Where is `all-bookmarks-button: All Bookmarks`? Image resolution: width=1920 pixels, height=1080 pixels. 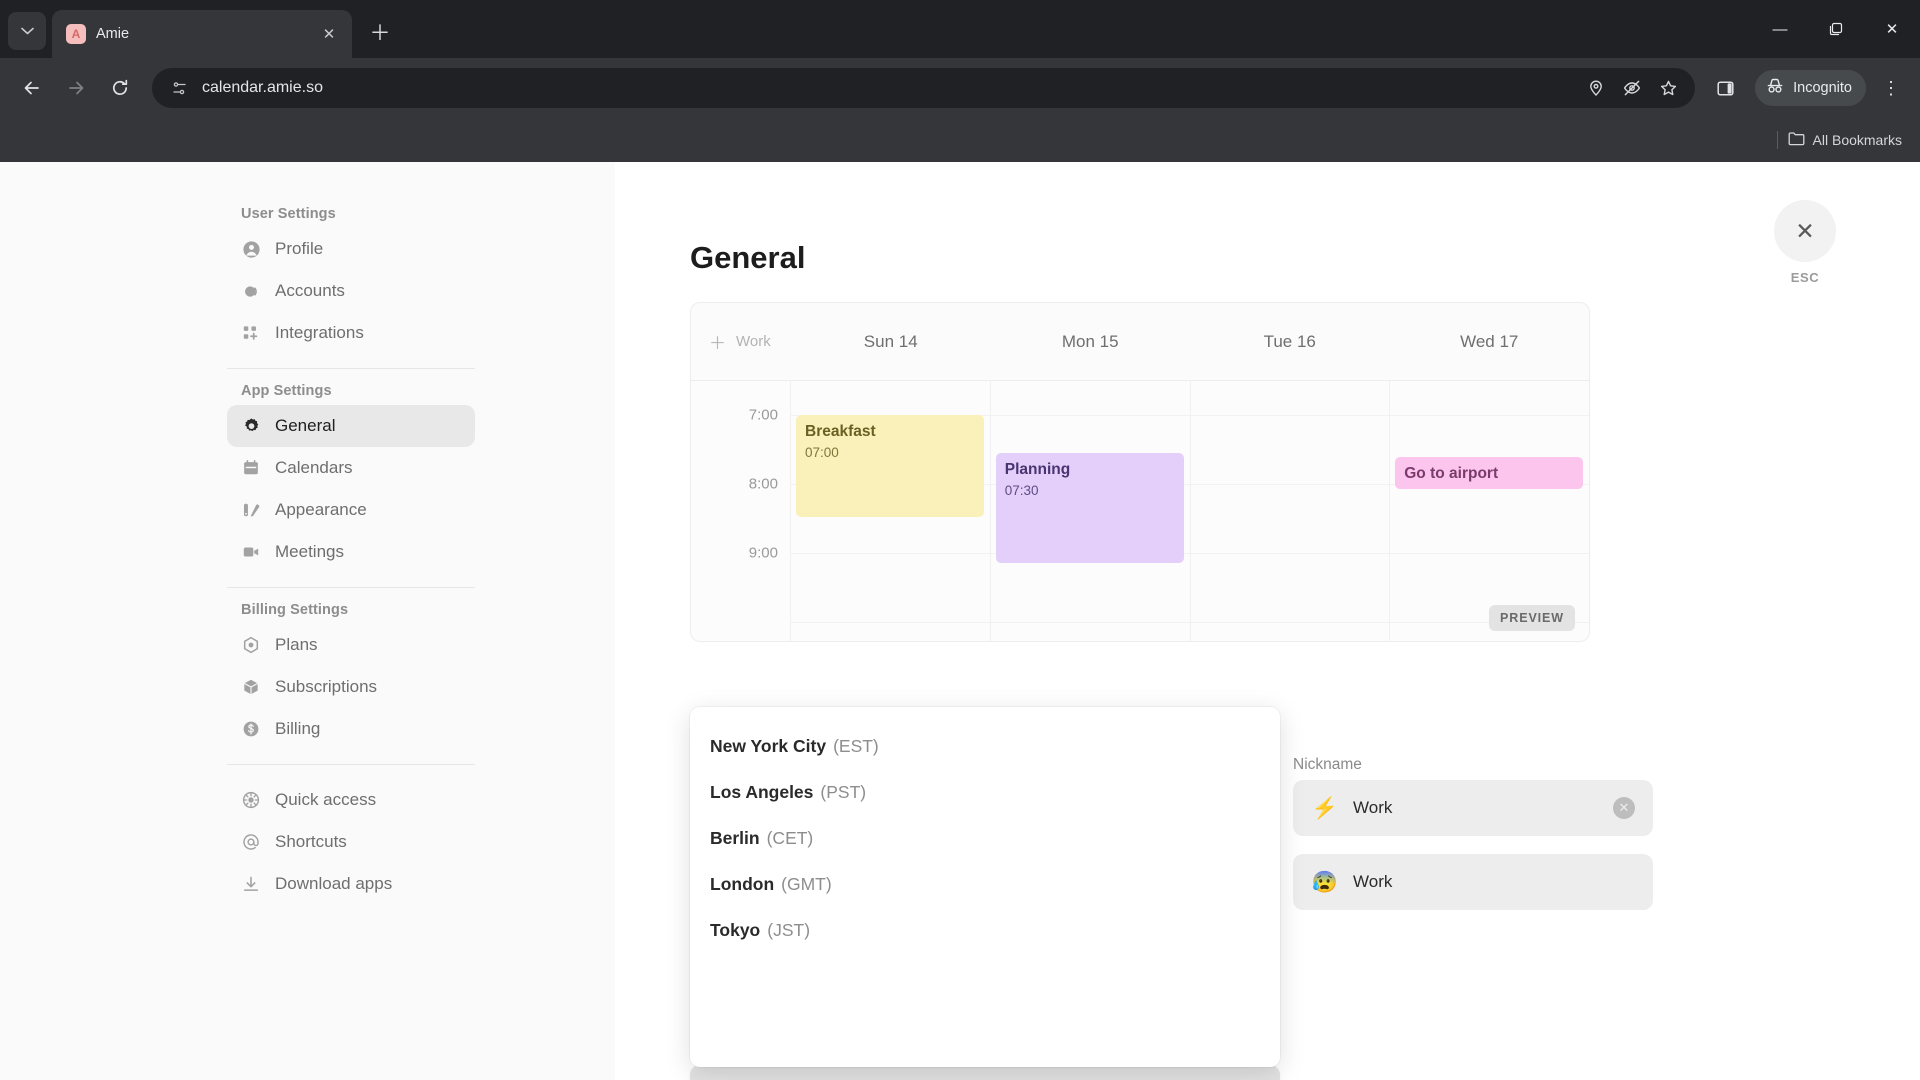 all-bookmarks-button: All Bookmarks is located at coordinates (1845, 140).